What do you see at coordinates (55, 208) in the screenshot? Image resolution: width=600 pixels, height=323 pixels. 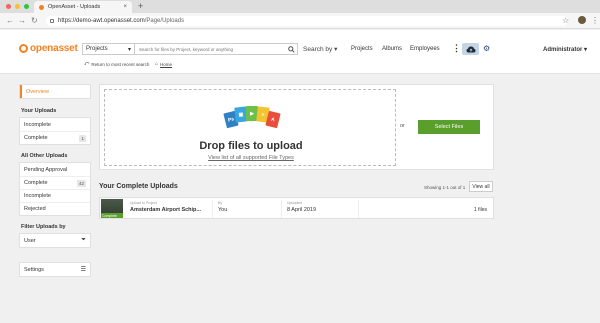 I see `sidebar-item-rejected: Rejected` at bounding box center [55, 208].